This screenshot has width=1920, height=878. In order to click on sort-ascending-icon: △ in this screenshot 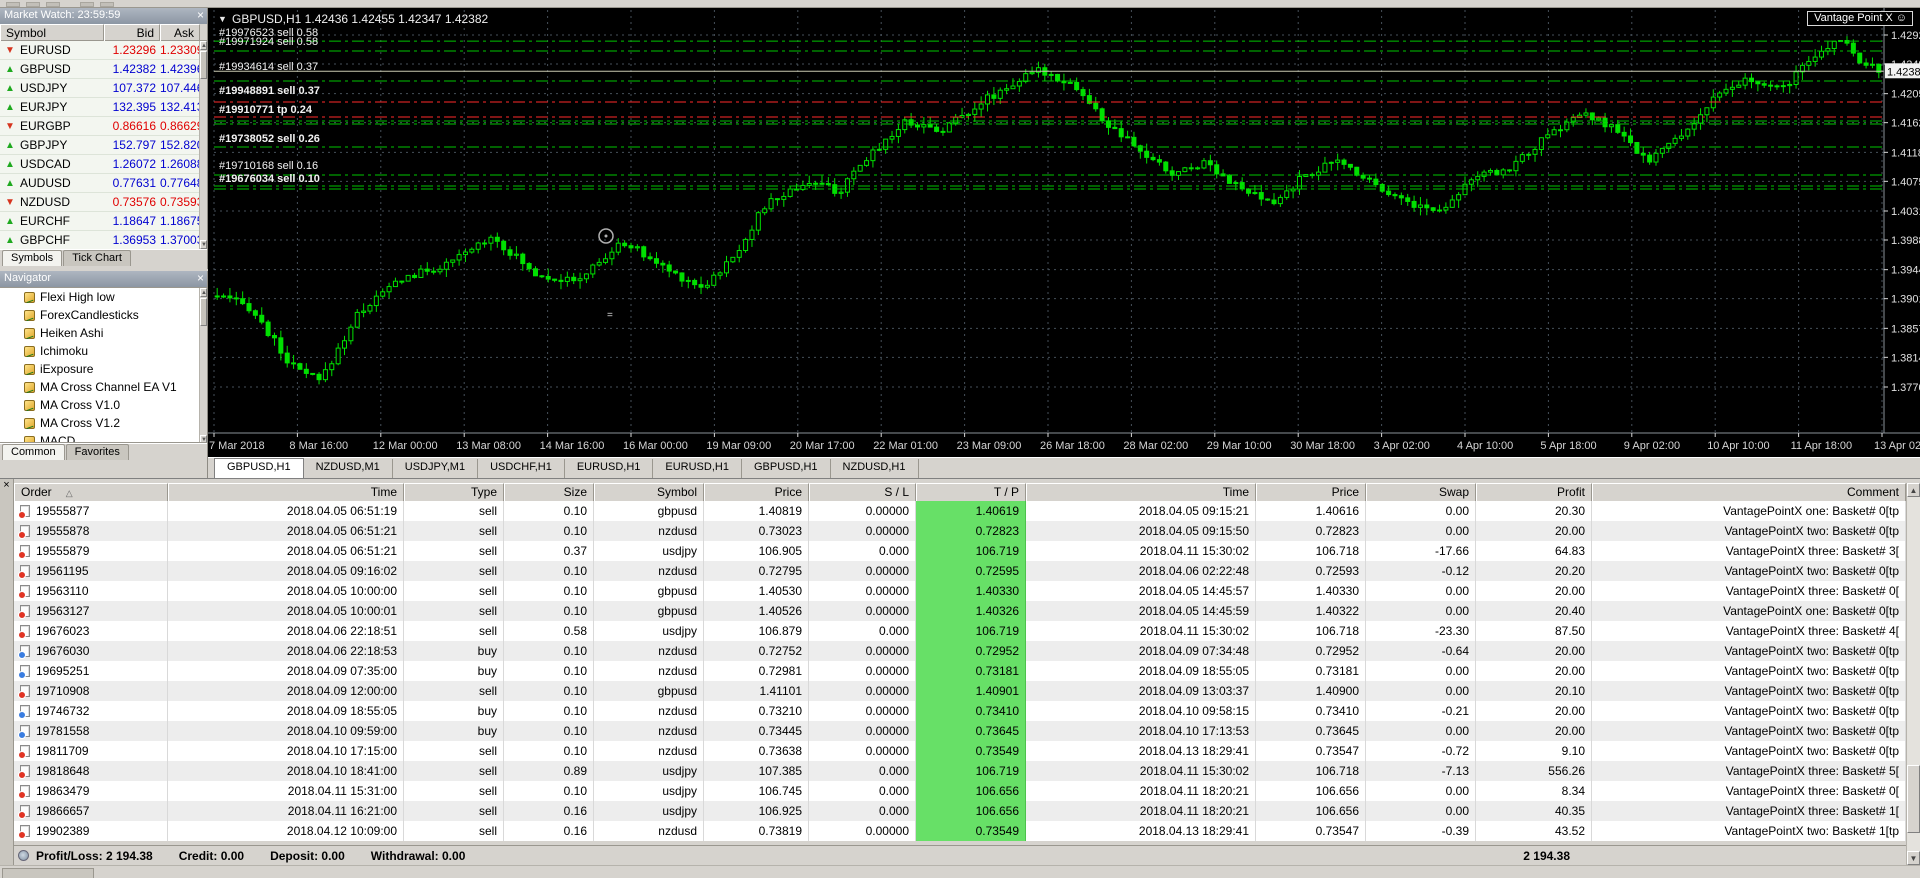, I will do `click(69, 493)`.